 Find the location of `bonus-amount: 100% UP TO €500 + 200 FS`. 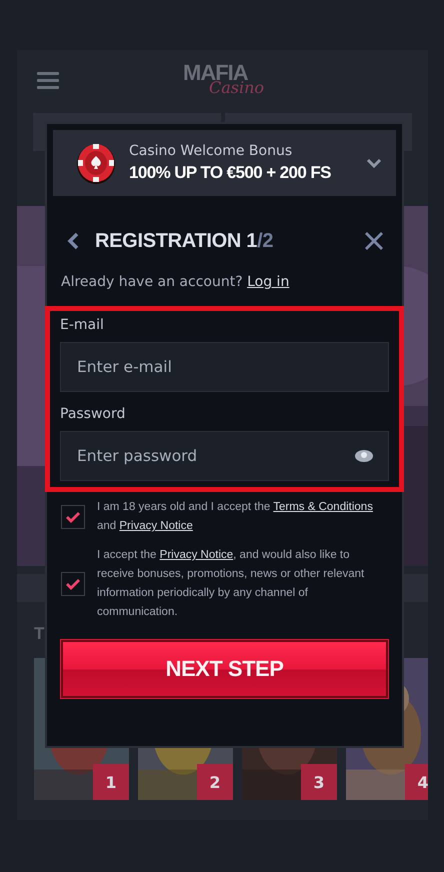

bonus-amount: 100% UP TO €500 + 200 FS is located at coordinates (230, 173).